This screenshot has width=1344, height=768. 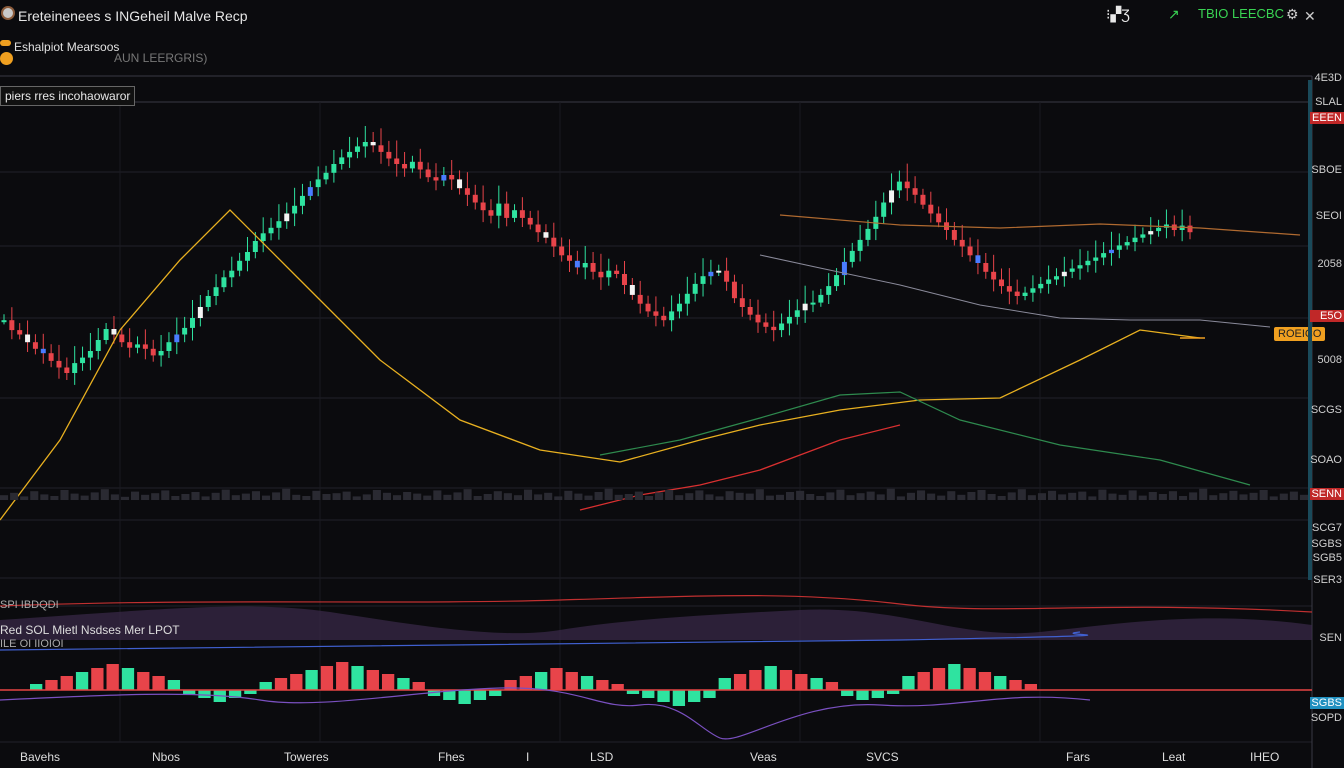 What do you see at coordinates (528, 757) in the screenshot?
I see `time-axis-label: I` at bounding box center [528, 757].